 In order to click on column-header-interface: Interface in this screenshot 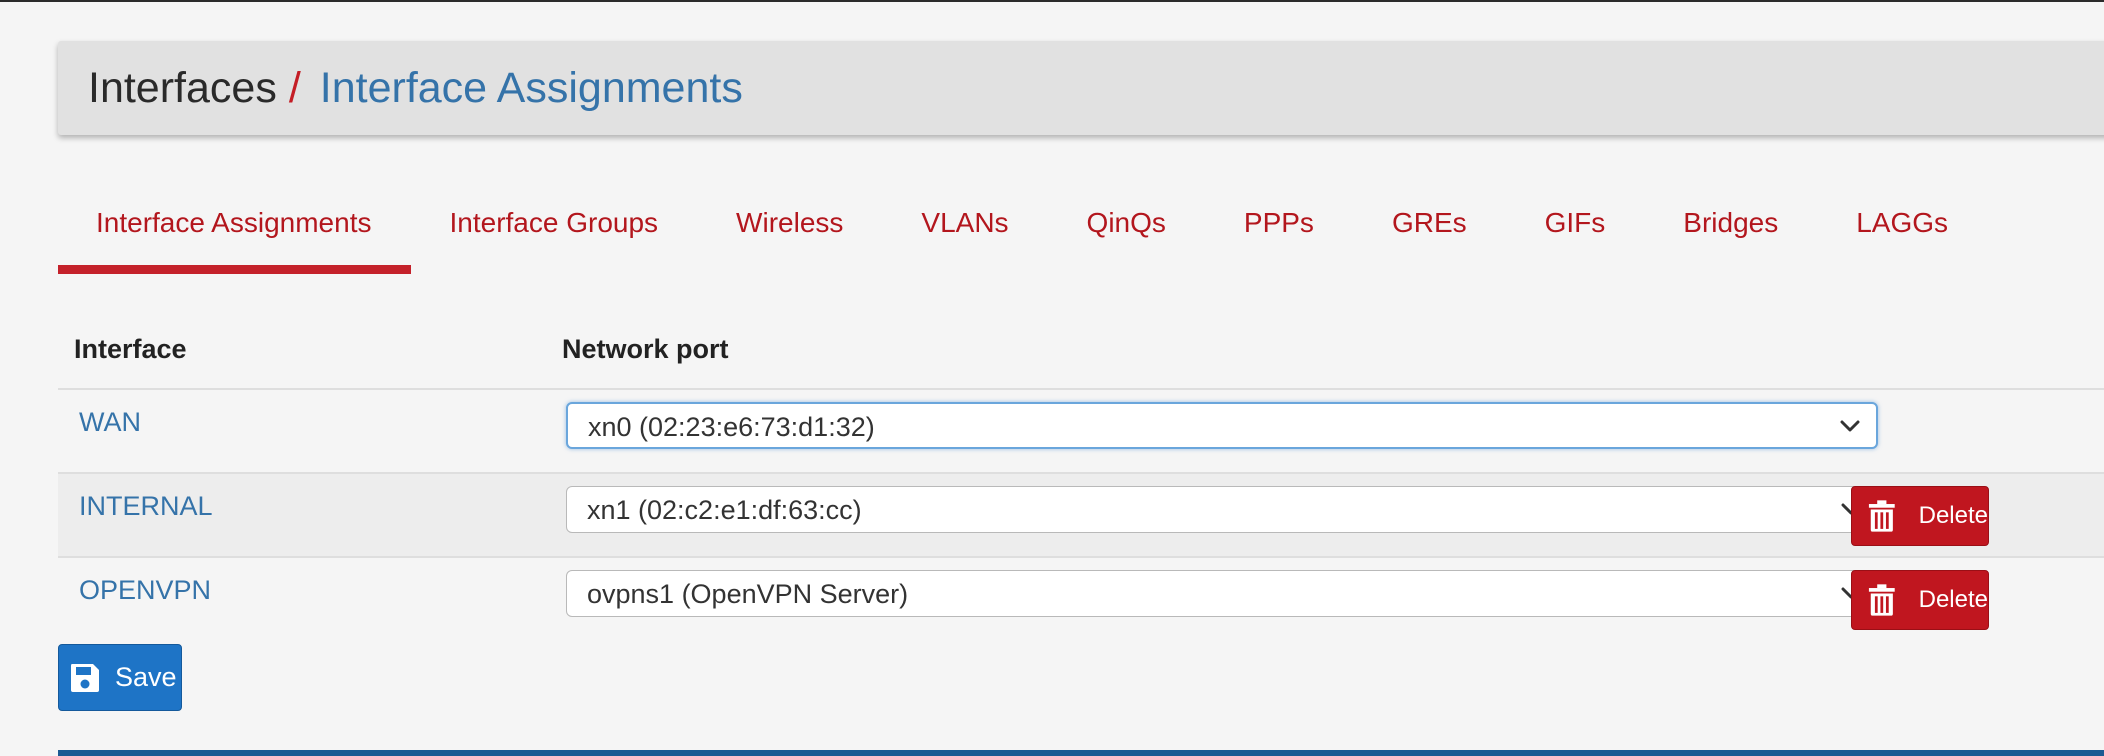, I will do `click(130, 349)`.